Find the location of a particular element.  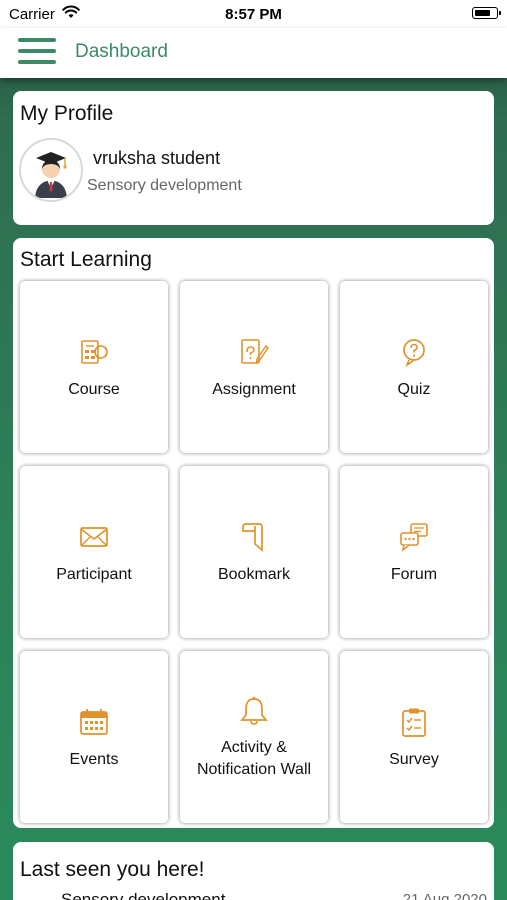

profile-course: Sensory development is located at coordinates (164, 185).